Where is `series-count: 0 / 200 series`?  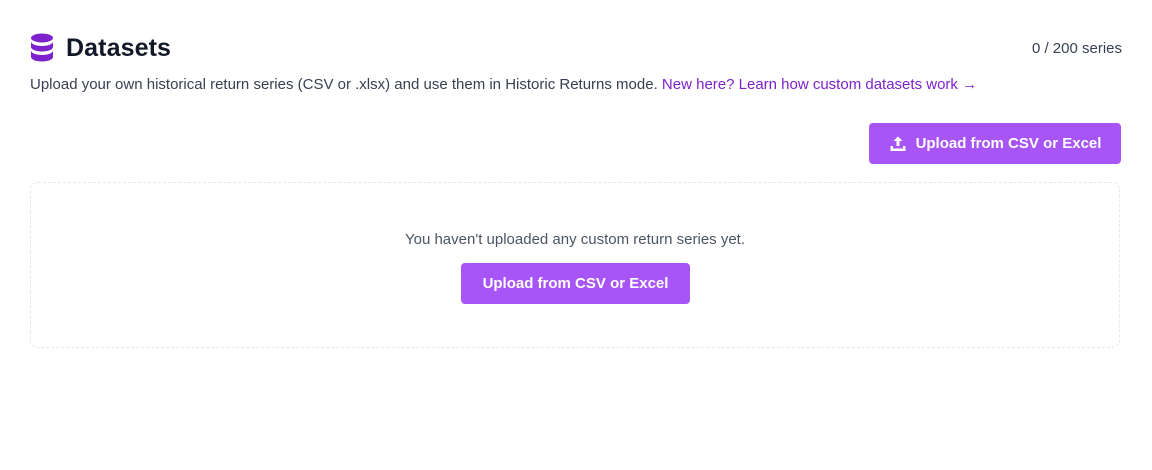
series-count: 0 / 200 series is located at coordinates (1076, 48).